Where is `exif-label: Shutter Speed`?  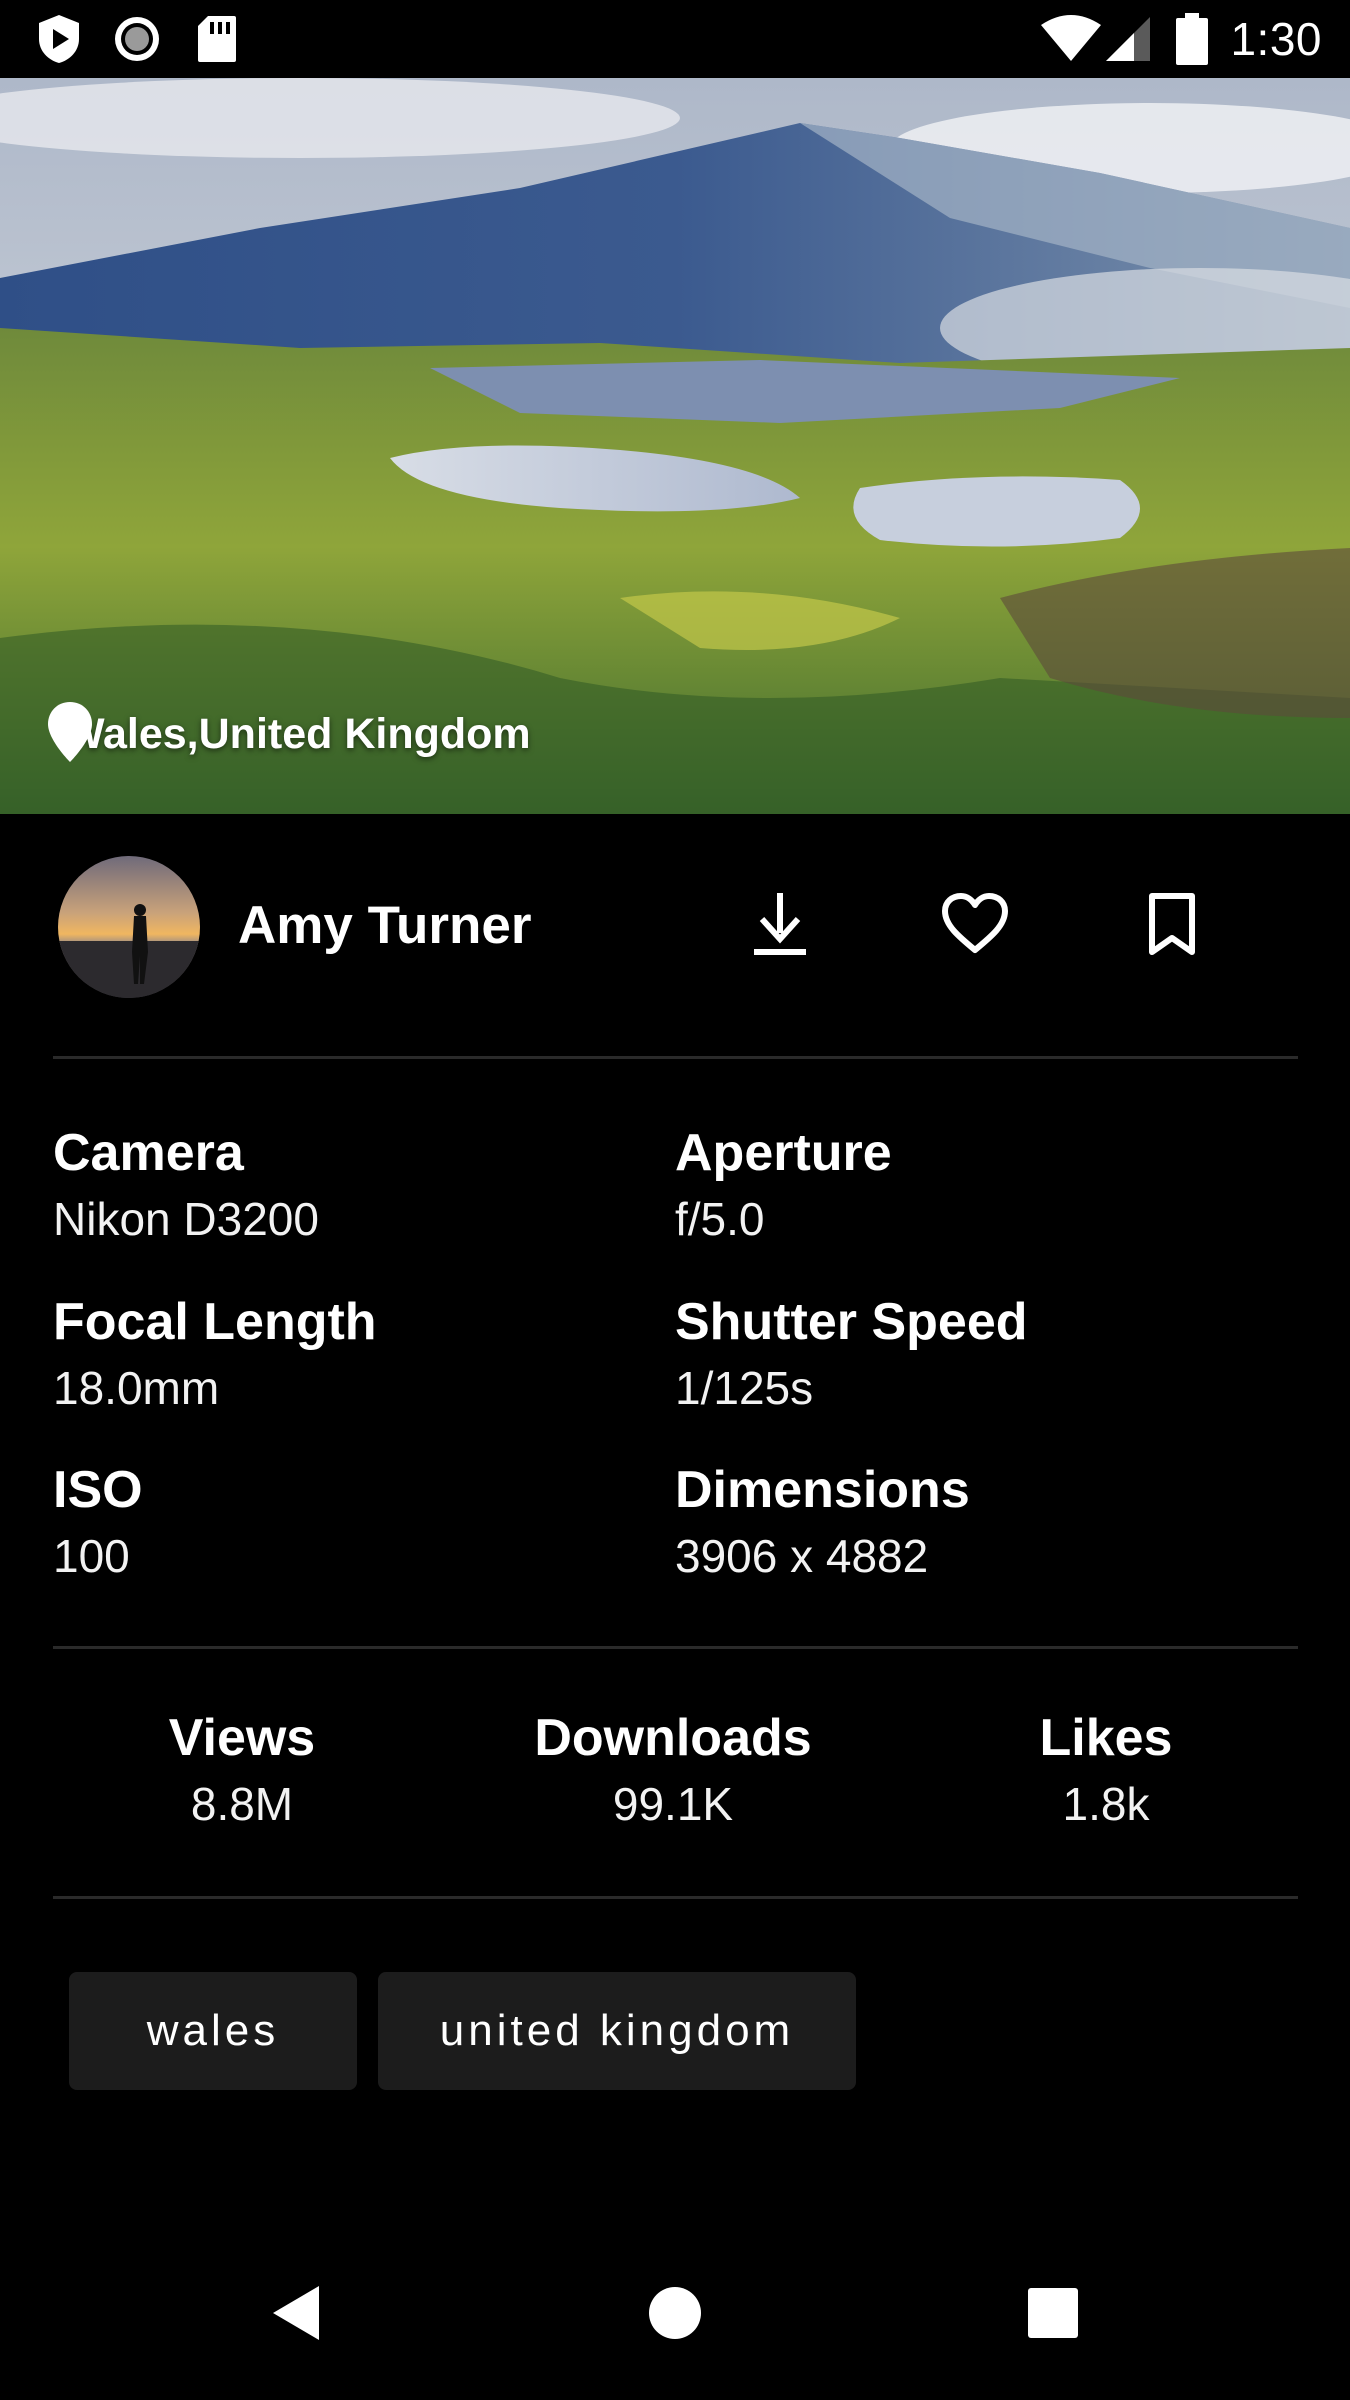 exif-label: Shutter Speed is located at coordinates (851, 1322).